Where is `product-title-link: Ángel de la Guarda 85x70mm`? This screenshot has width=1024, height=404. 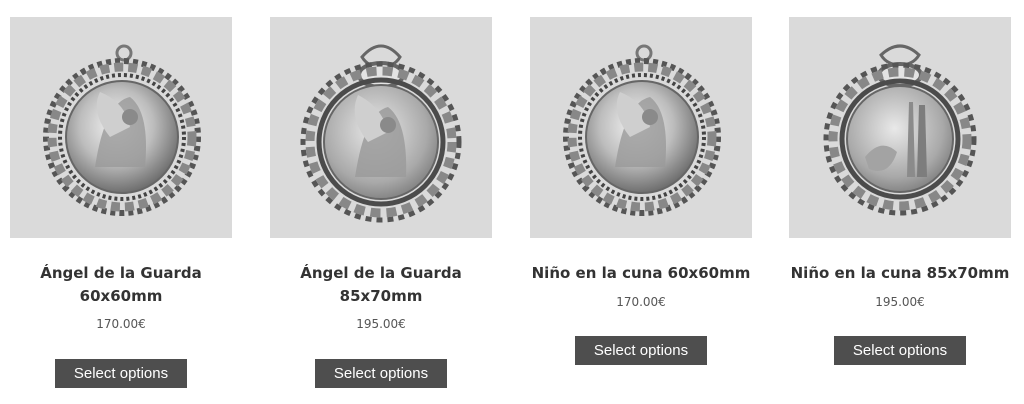 product-title-link: Ángel de la Guarda 85x70mm is located at coordinates (381, 285).